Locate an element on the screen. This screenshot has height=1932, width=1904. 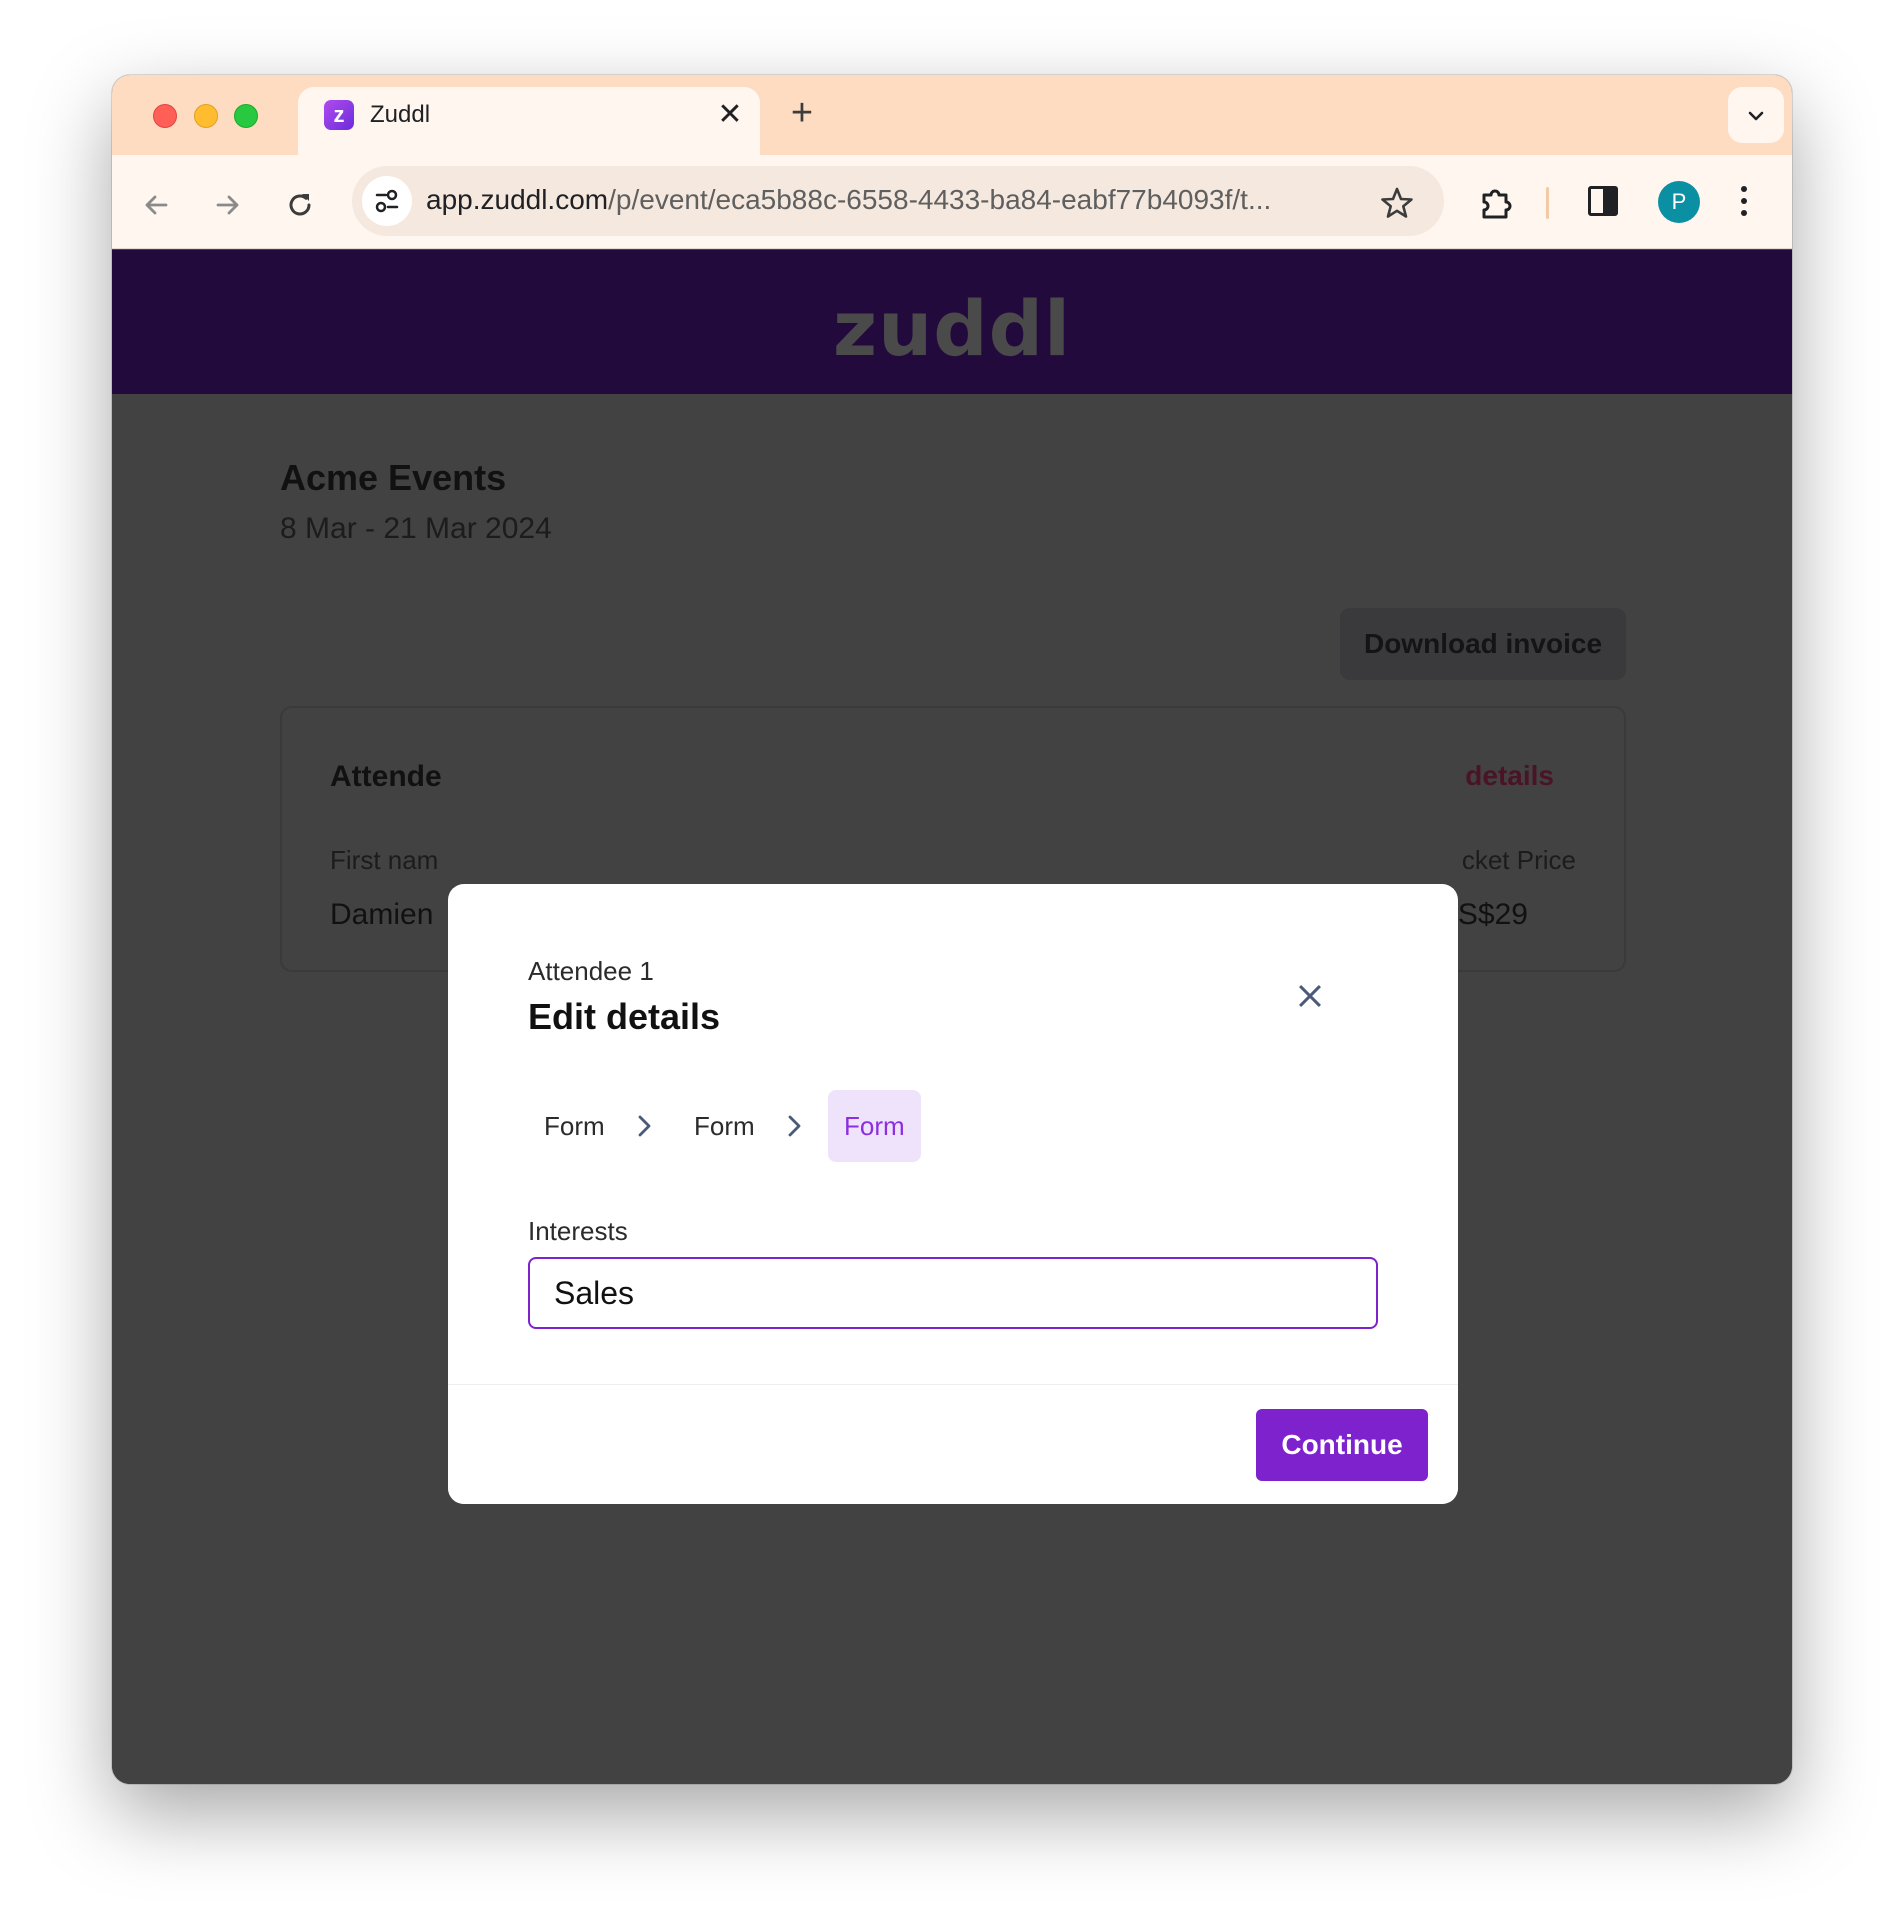
new-tab-button: + is located at coordinates (802, 113).